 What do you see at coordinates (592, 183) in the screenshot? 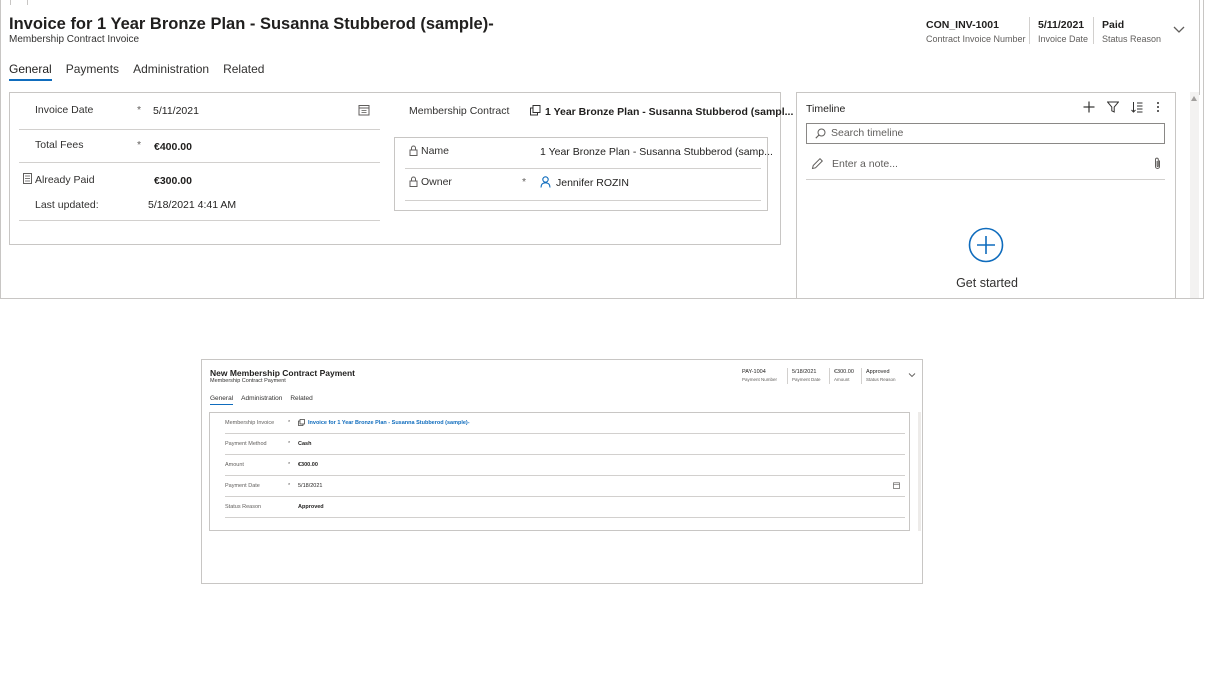
I see `owner-link: Jennifer ROZIN` at bounding box center [592, 183].